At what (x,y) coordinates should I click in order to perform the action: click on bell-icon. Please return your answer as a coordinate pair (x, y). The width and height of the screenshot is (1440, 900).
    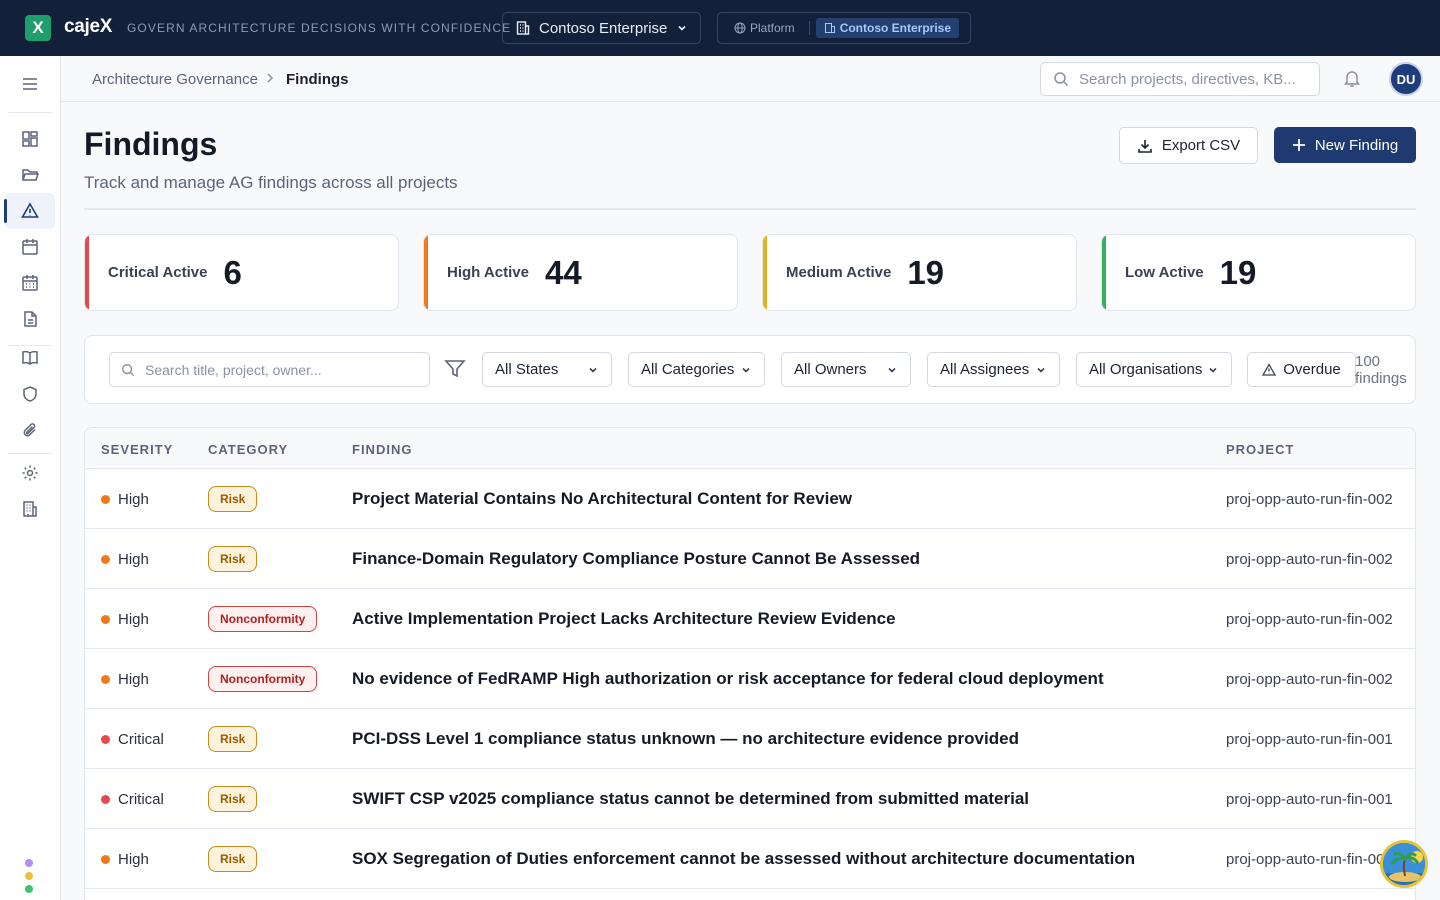
    Looking at the image, I should click on (1352, 78).